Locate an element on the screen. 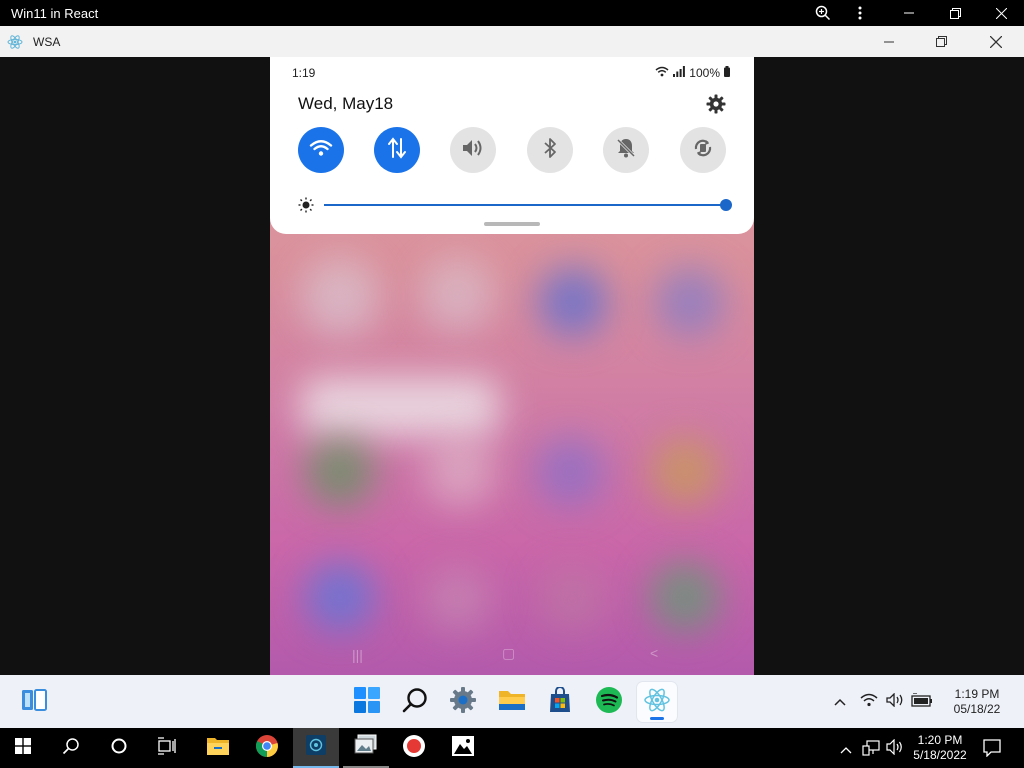 The width and height of the screenshot is (1024, 768). blurred-widget is located at coordinates (400, 407).